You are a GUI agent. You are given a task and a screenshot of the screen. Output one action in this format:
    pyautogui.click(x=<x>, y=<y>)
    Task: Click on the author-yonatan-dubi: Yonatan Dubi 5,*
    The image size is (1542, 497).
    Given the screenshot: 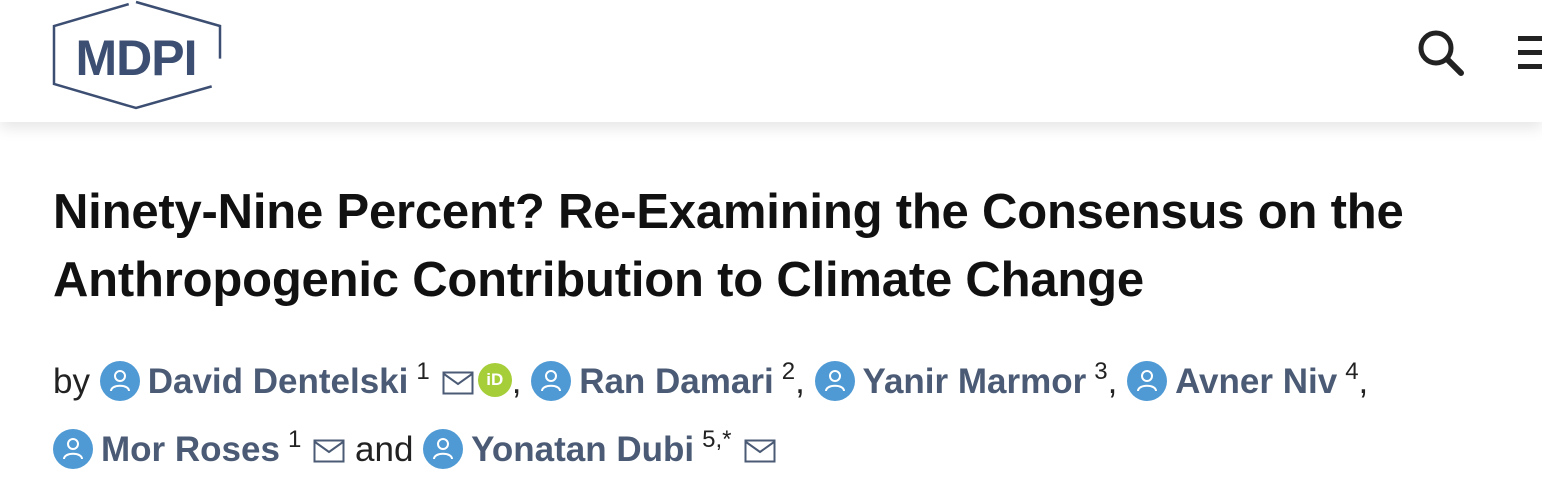 What is the action you would take?
    pyautogui.click(x=599, y=447)
    